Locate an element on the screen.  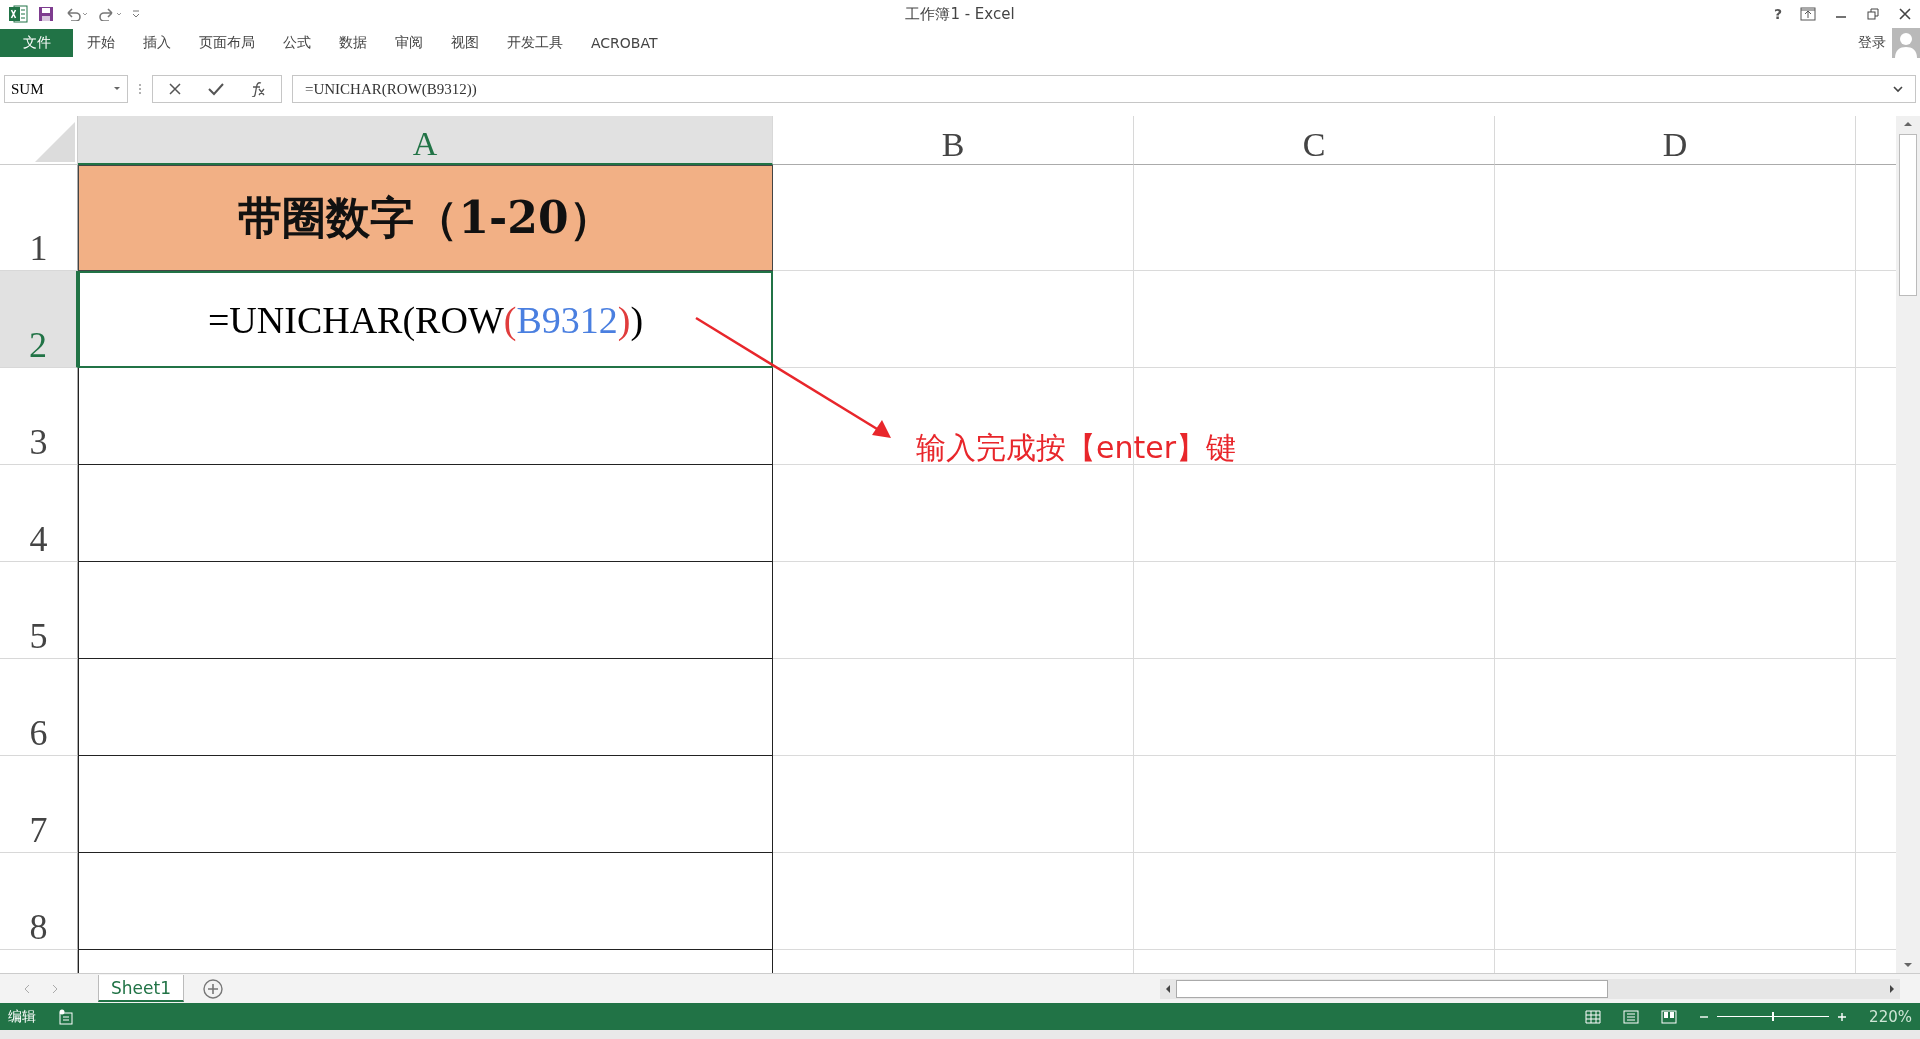
ribbon-tab: 开发工具 is located at coordinates (535, 43).